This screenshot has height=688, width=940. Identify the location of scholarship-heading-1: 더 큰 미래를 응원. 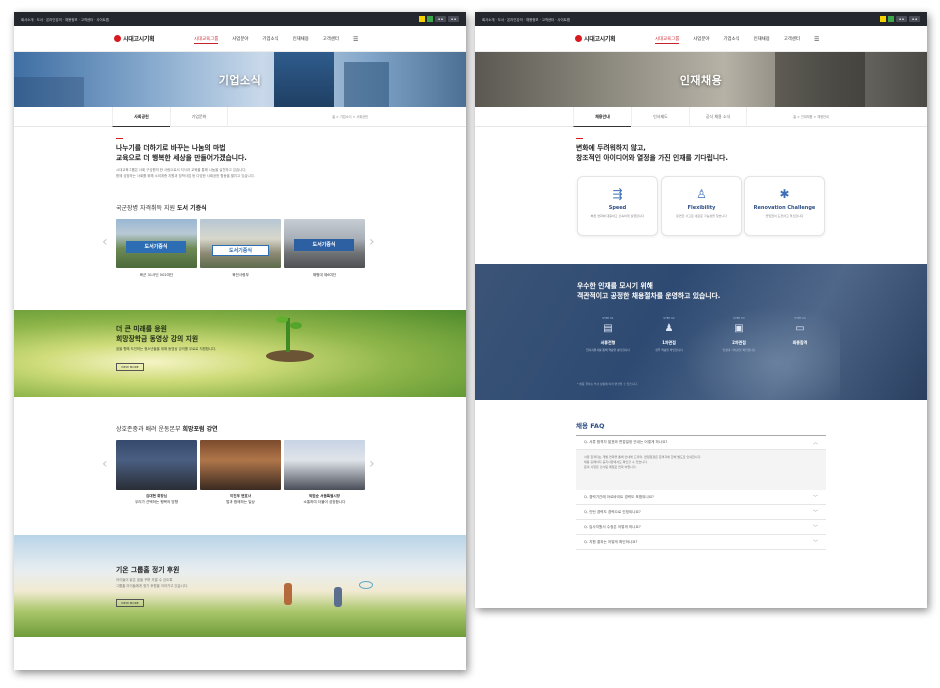
(141, 329).